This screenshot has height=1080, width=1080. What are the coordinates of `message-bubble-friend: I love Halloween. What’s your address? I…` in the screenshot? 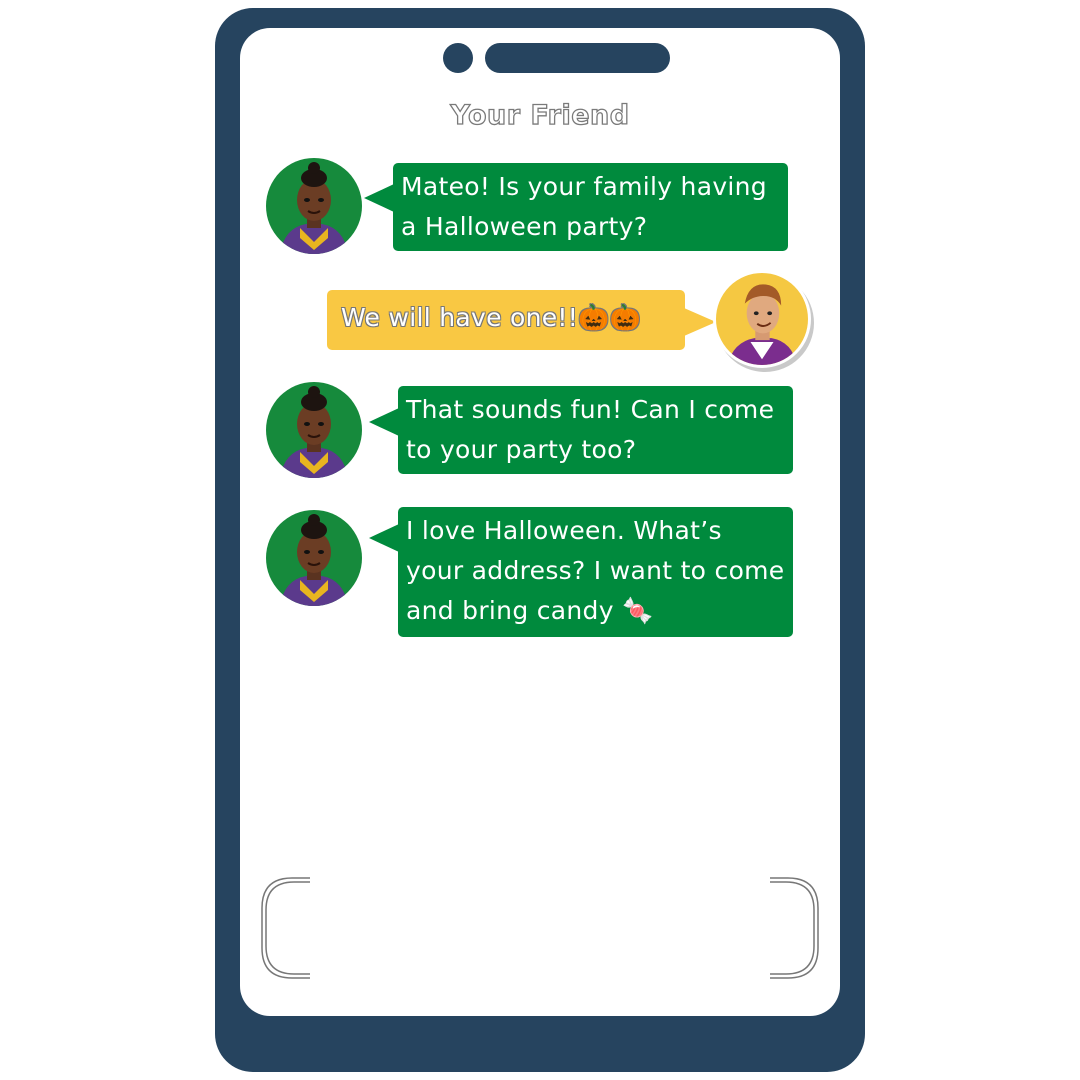 It's located at (595, 572).